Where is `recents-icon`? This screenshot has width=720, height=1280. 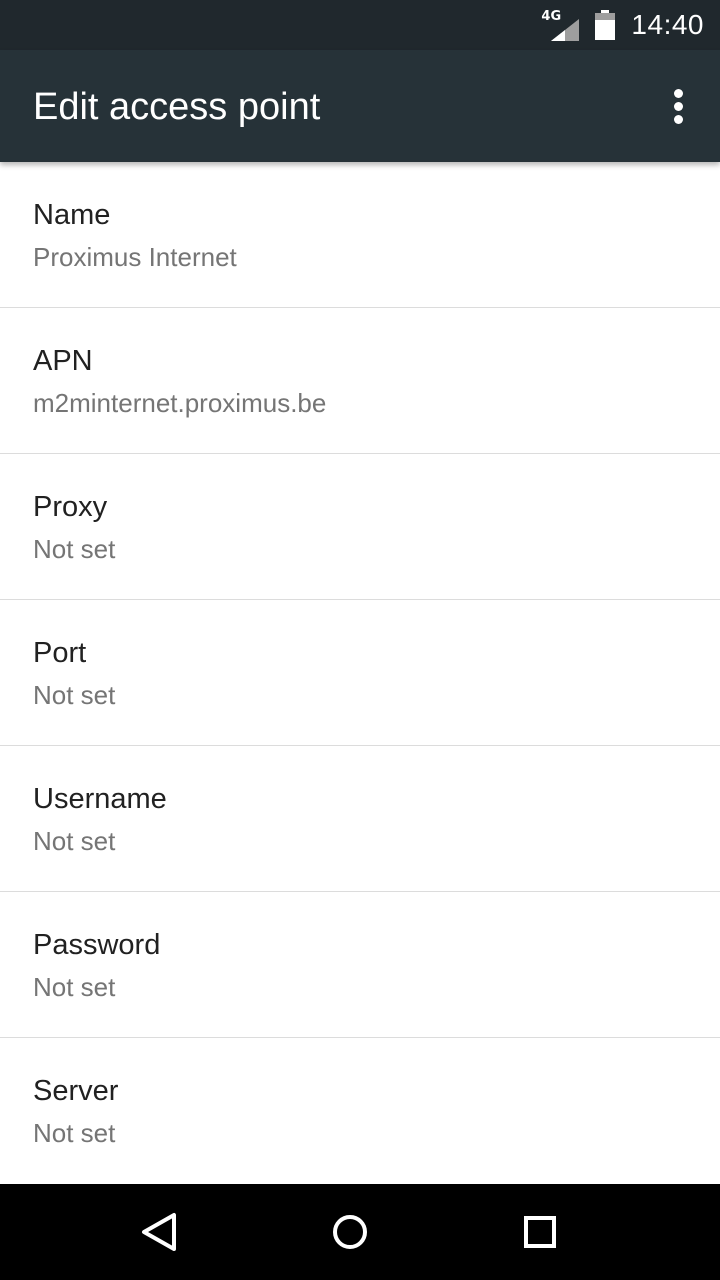
recents-icon is located at coordinates (540, 1232).